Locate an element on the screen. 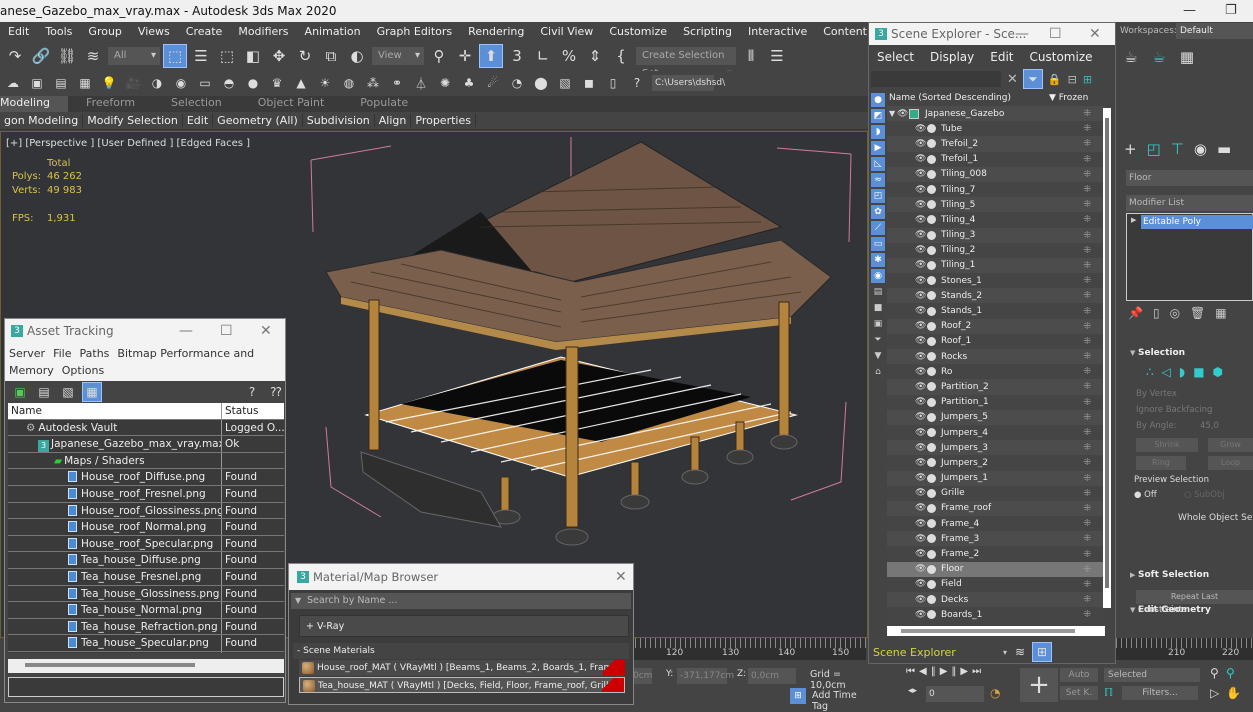  zoom-all-icon: ⚲ is located at coordinates (1230, 673).